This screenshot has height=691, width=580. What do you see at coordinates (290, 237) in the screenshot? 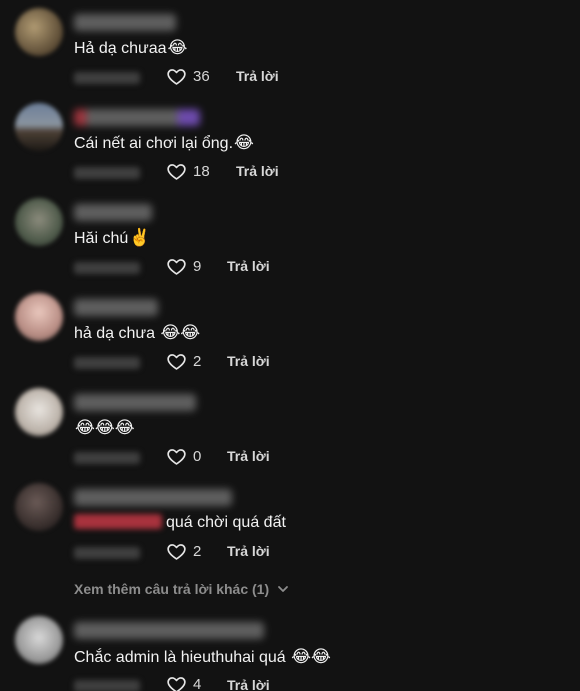
I see `comment-item: Hăi chú✌️ 9 Trả lời` at bounding box center [290, 237].